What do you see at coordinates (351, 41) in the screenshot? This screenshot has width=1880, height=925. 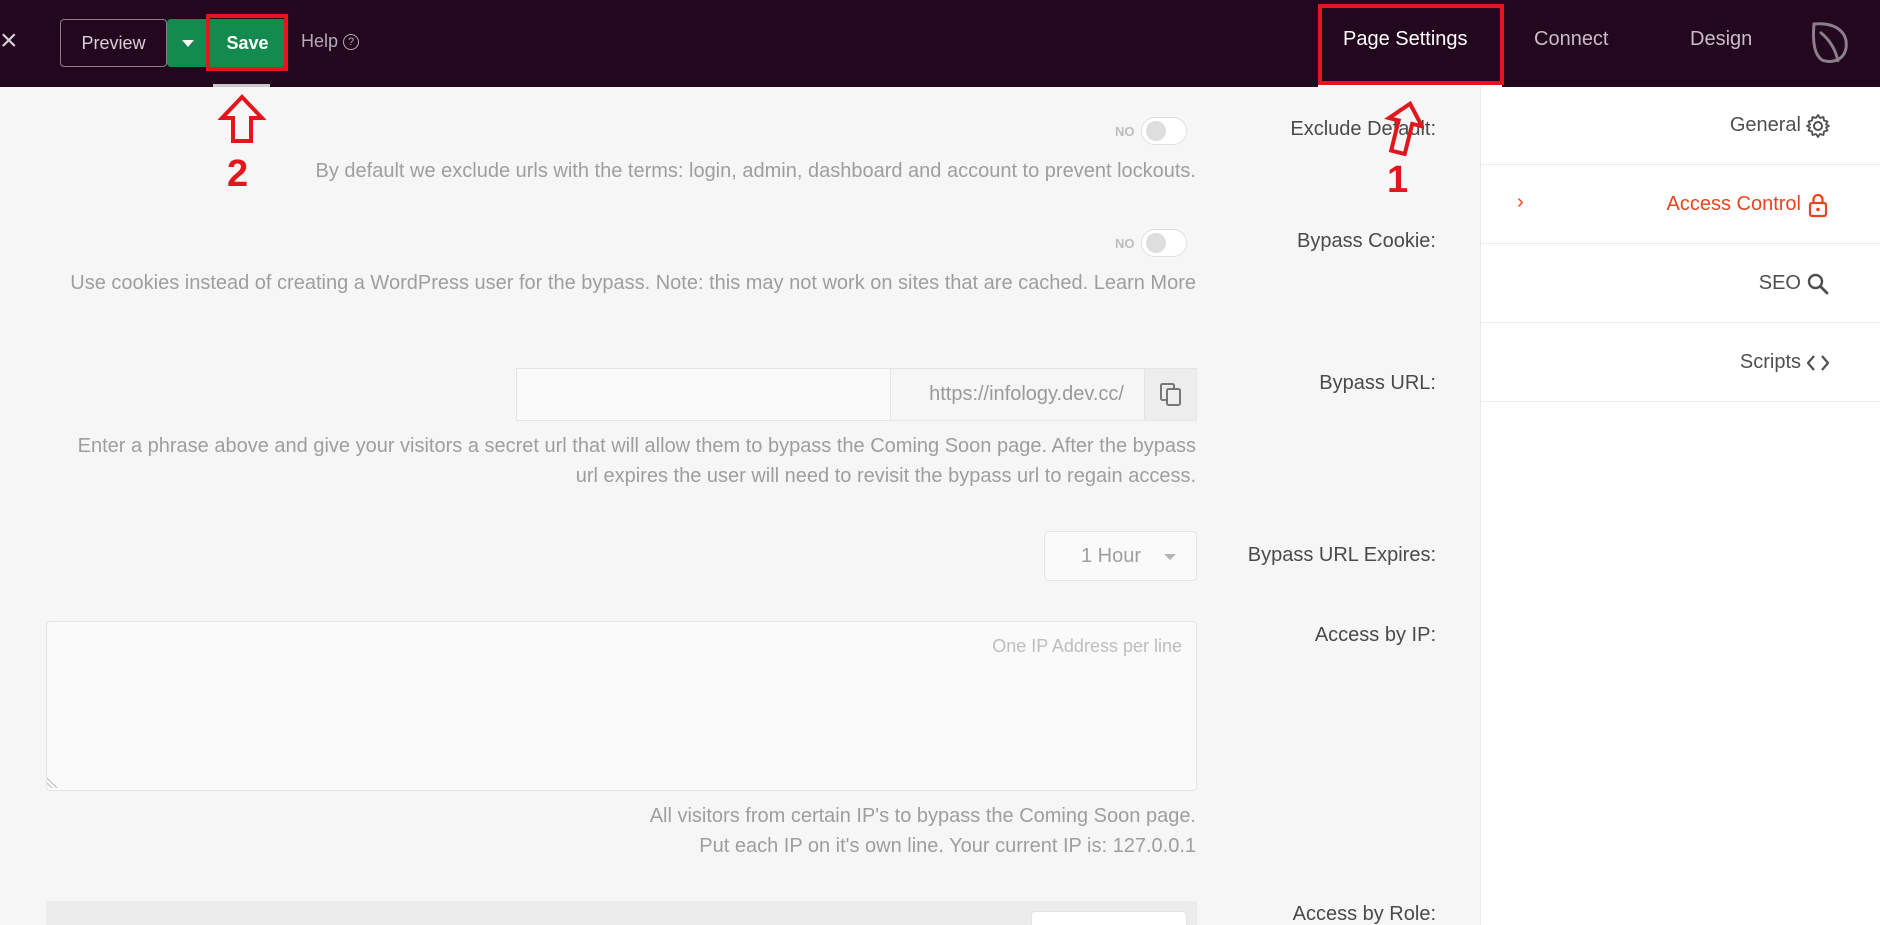 I see `question-circle-icon: ?` at bounding box center [351, 41].